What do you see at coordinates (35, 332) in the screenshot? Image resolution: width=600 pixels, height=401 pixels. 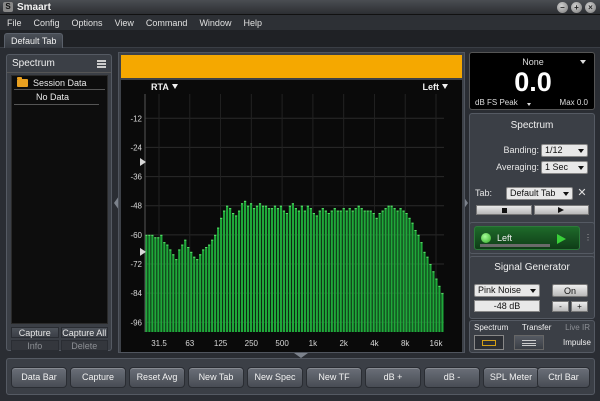 I see `capture-button: Capture` at bounding box center [35, 332].